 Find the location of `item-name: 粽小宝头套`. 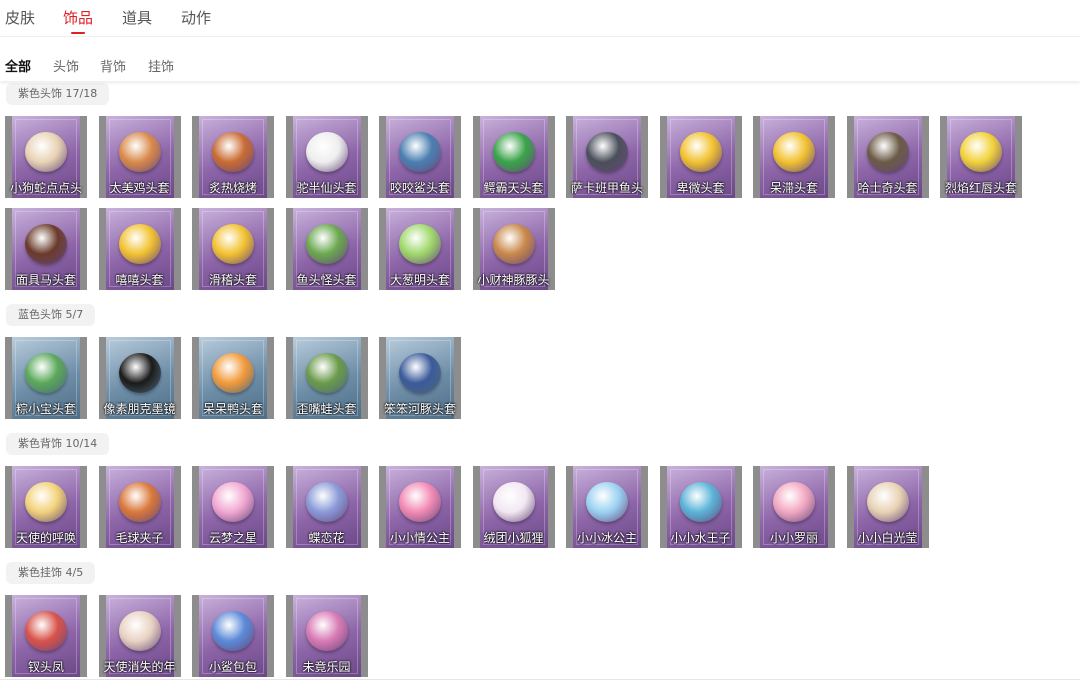

item-name: 粽小宝头套 is located at coordinates (45, 409).